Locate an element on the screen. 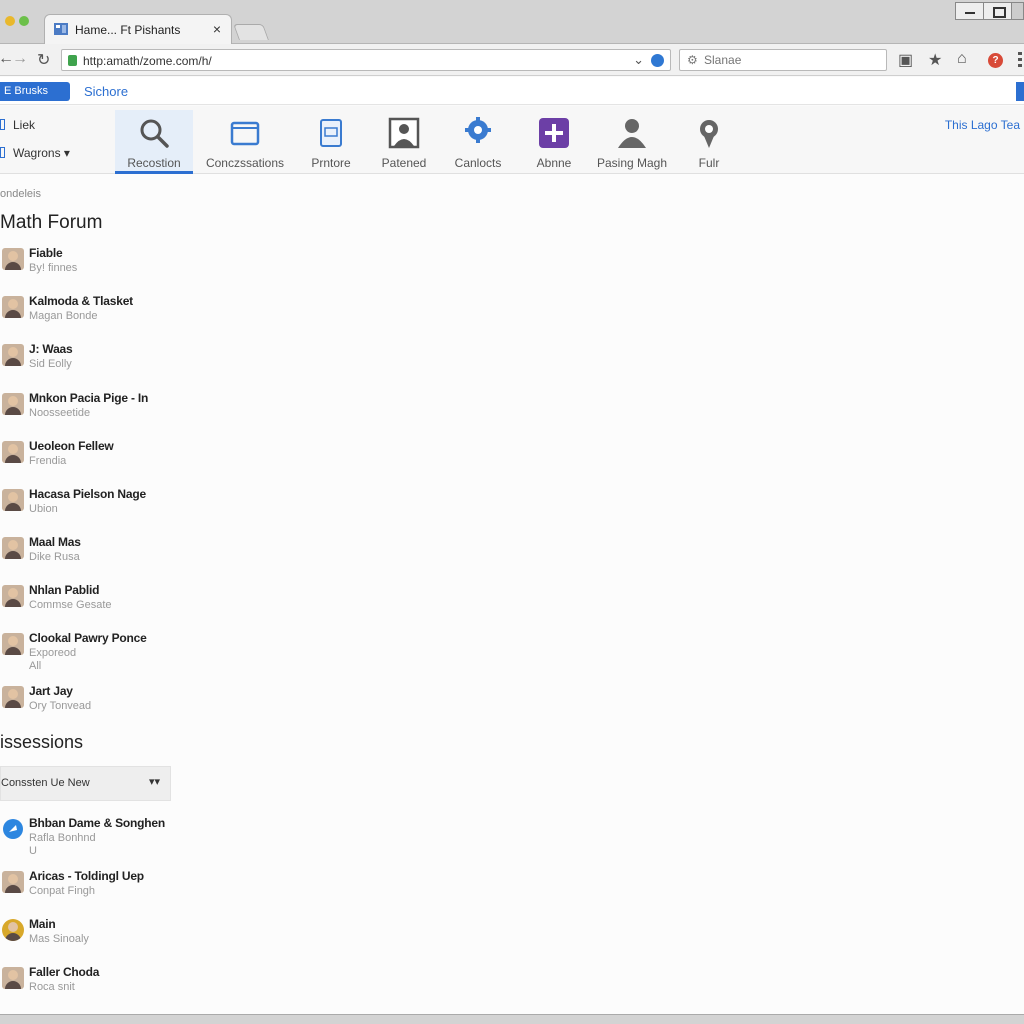  search-icon: ⚙ is located at coordinates (692, 60).